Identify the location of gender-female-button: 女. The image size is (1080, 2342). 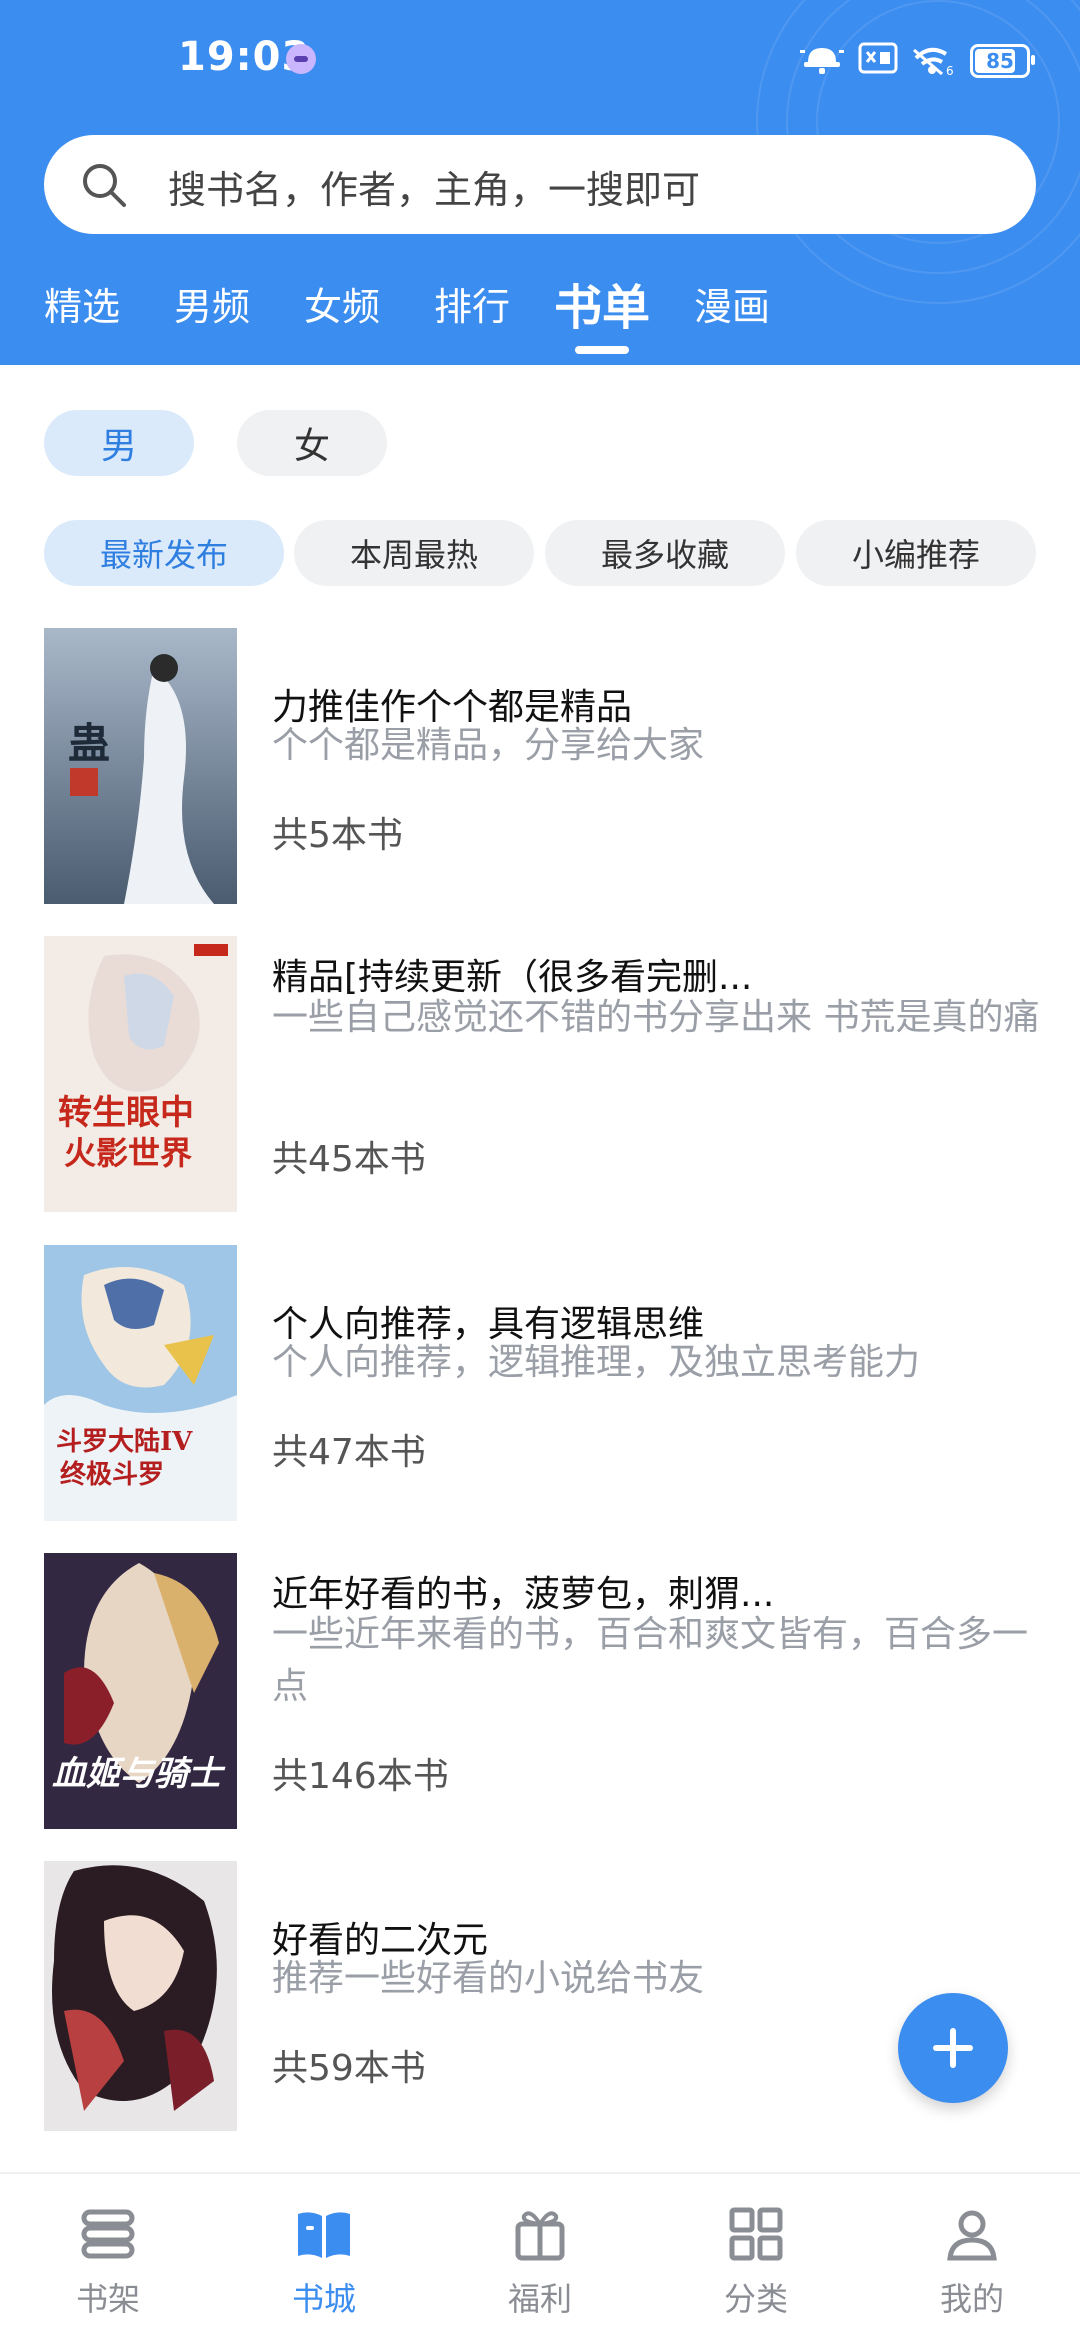
(312, 443).